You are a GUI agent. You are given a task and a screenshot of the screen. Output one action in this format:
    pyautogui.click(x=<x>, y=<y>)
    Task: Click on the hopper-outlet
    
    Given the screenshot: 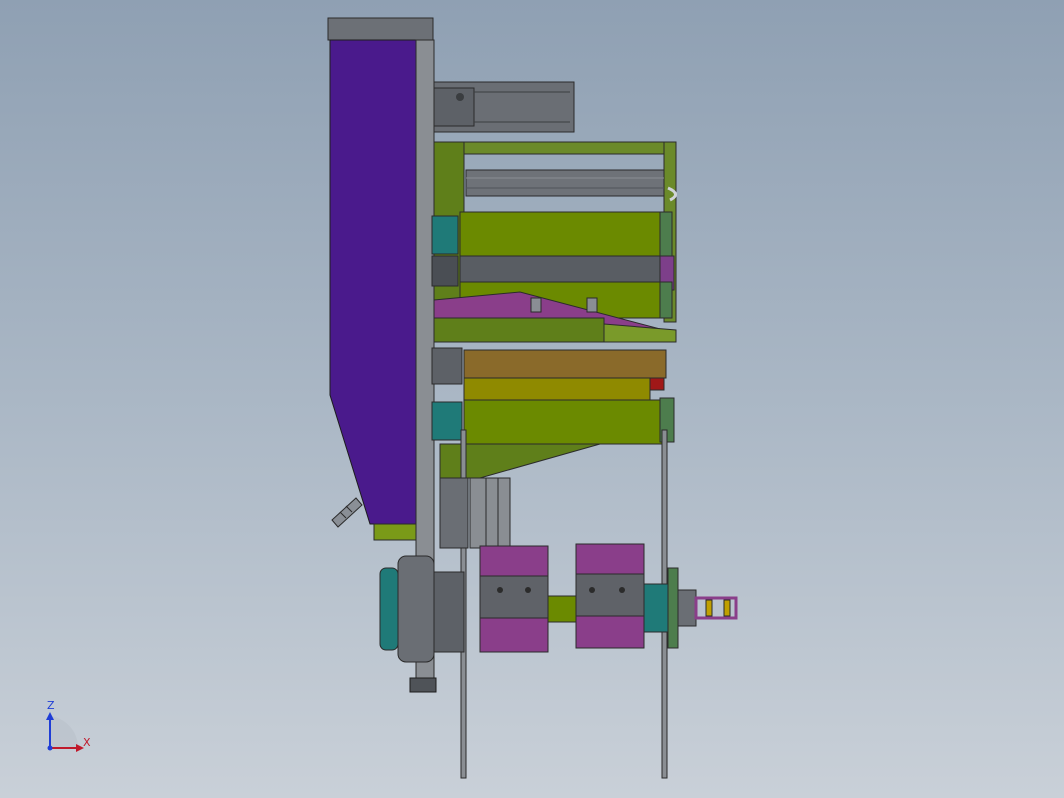 What is the action you would take?
    pyautogui.click(x=395, y=532)
    